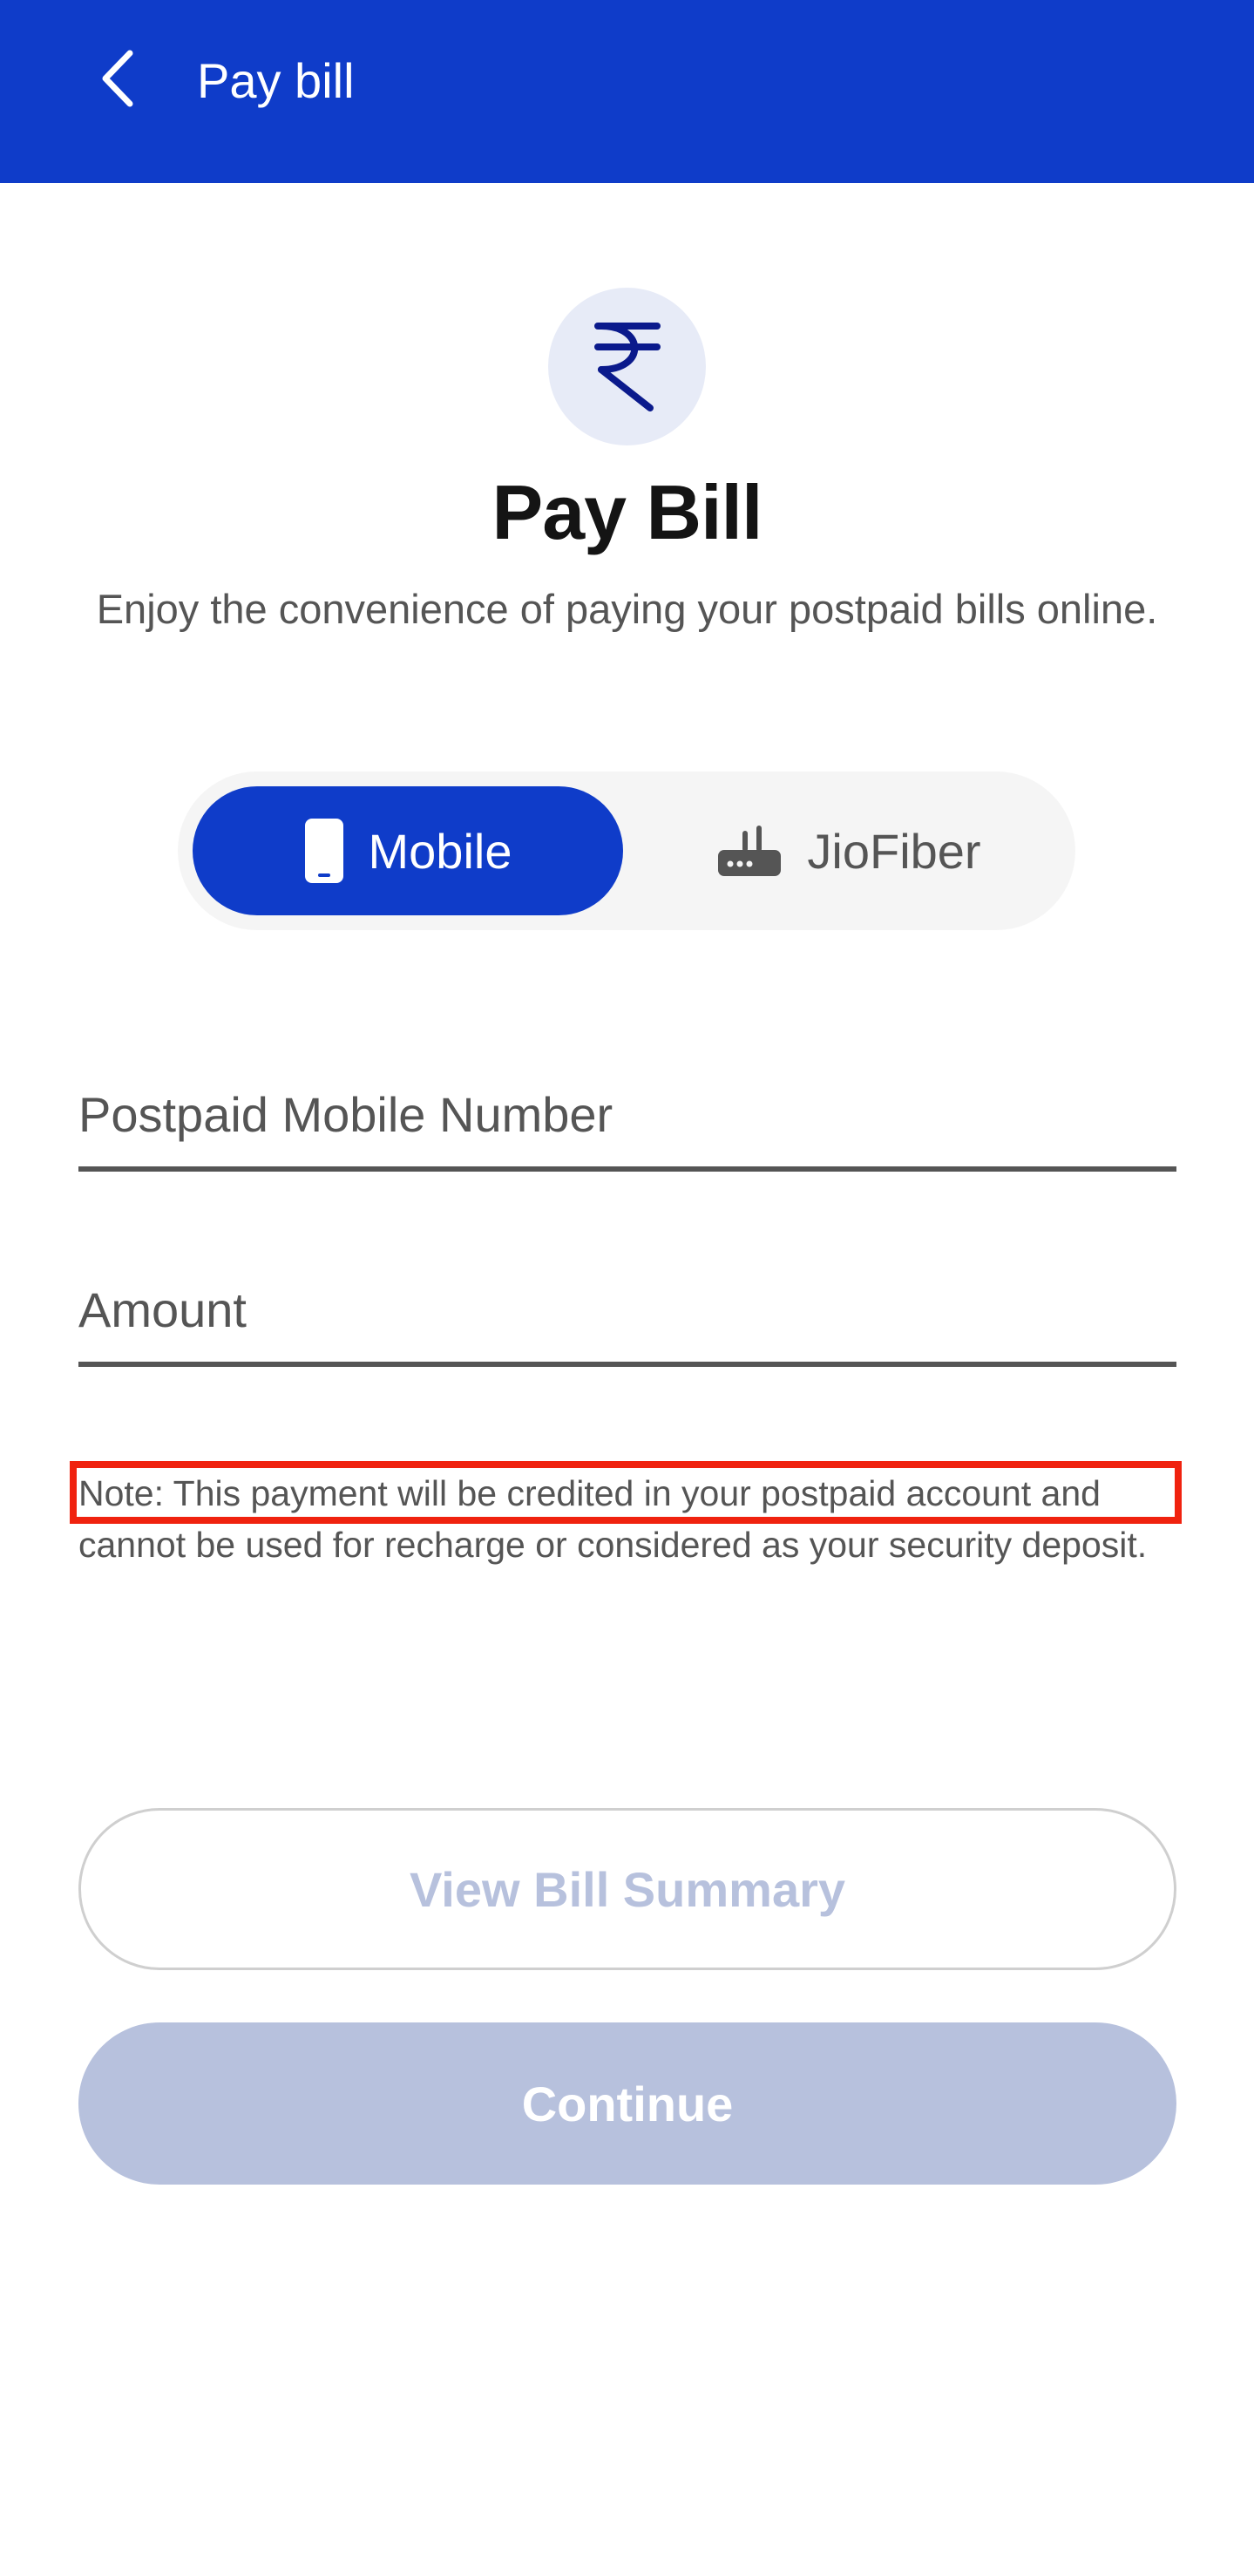  I want to click on tab-mobile-label: Mobile, so click(440, 851).